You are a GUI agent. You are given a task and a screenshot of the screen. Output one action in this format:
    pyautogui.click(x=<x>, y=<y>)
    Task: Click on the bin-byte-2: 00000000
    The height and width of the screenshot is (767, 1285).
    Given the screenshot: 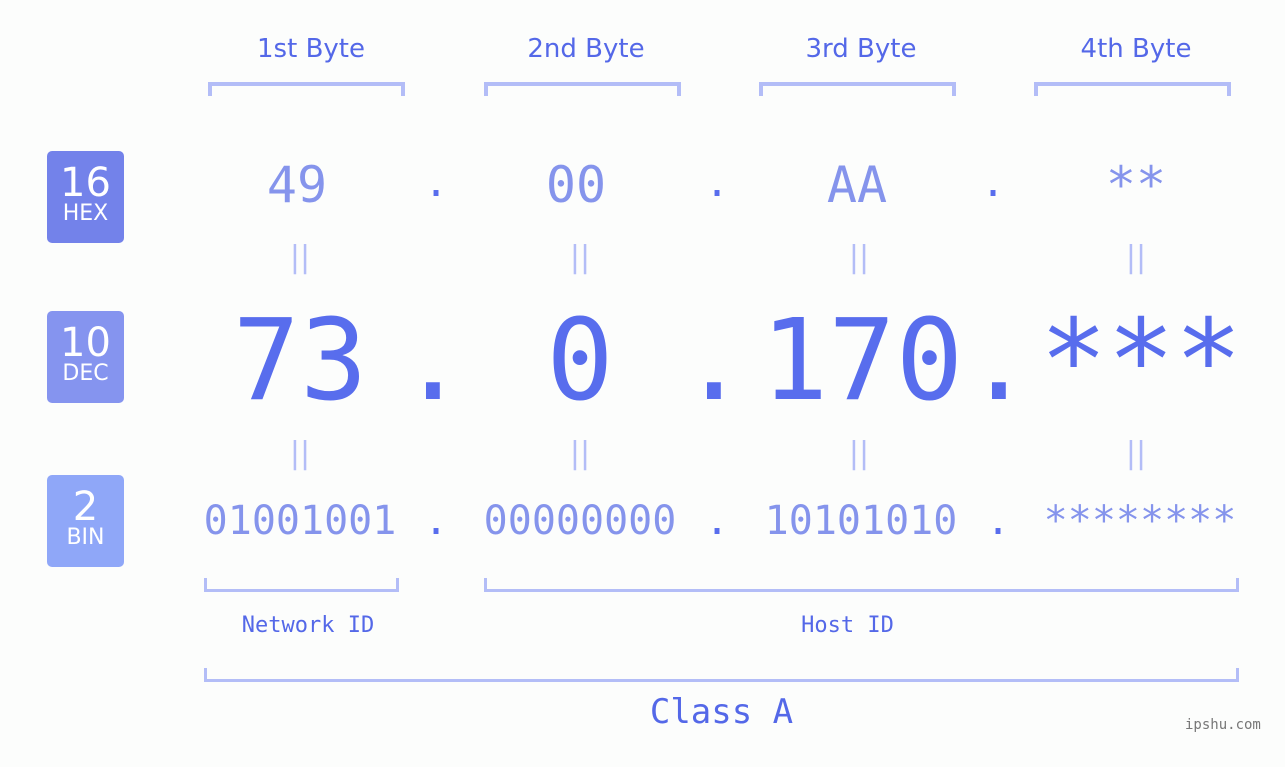 What is the action you would take?
    pyautogui.click(x=580, y=521)
    